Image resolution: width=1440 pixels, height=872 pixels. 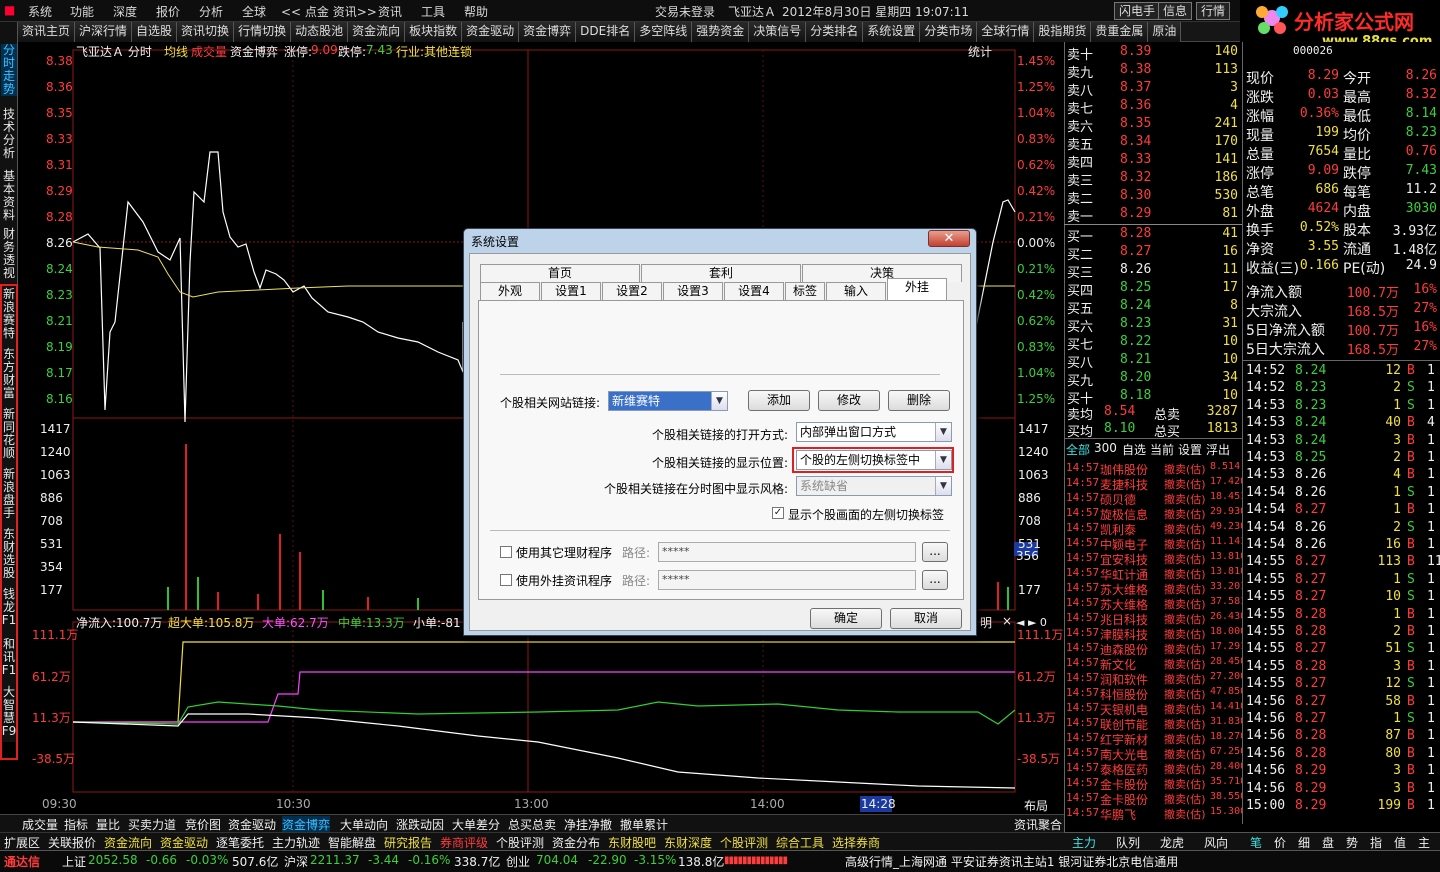 What do you see at coordinates (9, 314) in the screenshot?
I see `side-tab: 新浪赛特` at bounding box center [9, 314].